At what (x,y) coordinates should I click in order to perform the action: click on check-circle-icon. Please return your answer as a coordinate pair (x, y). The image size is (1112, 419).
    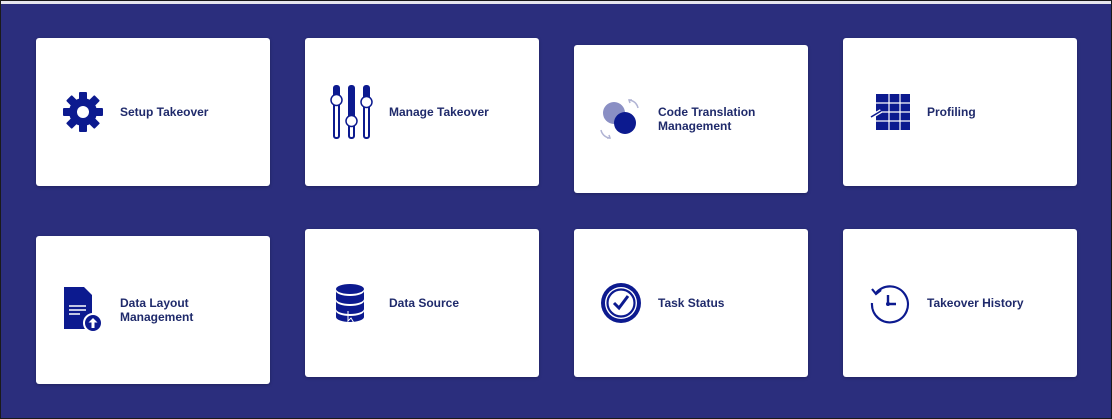
    Looking at the image, I should click on (621, 303).